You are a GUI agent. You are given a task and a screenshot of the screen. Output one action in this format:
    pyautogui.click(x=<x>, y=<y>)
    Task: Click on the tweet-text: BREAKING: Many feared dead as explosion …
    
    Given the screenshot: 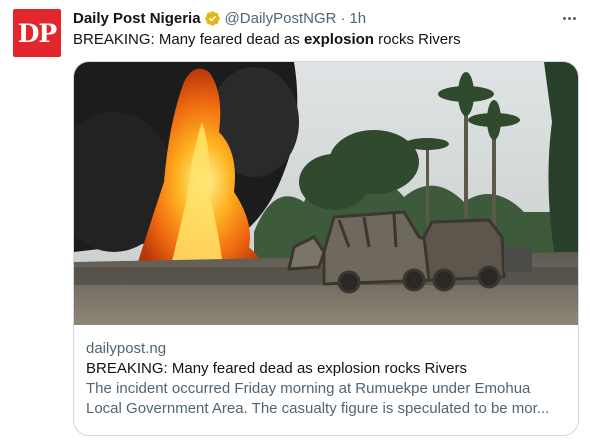 What is the action you would take?
    pyautogui.click(x=267, y=40)
    